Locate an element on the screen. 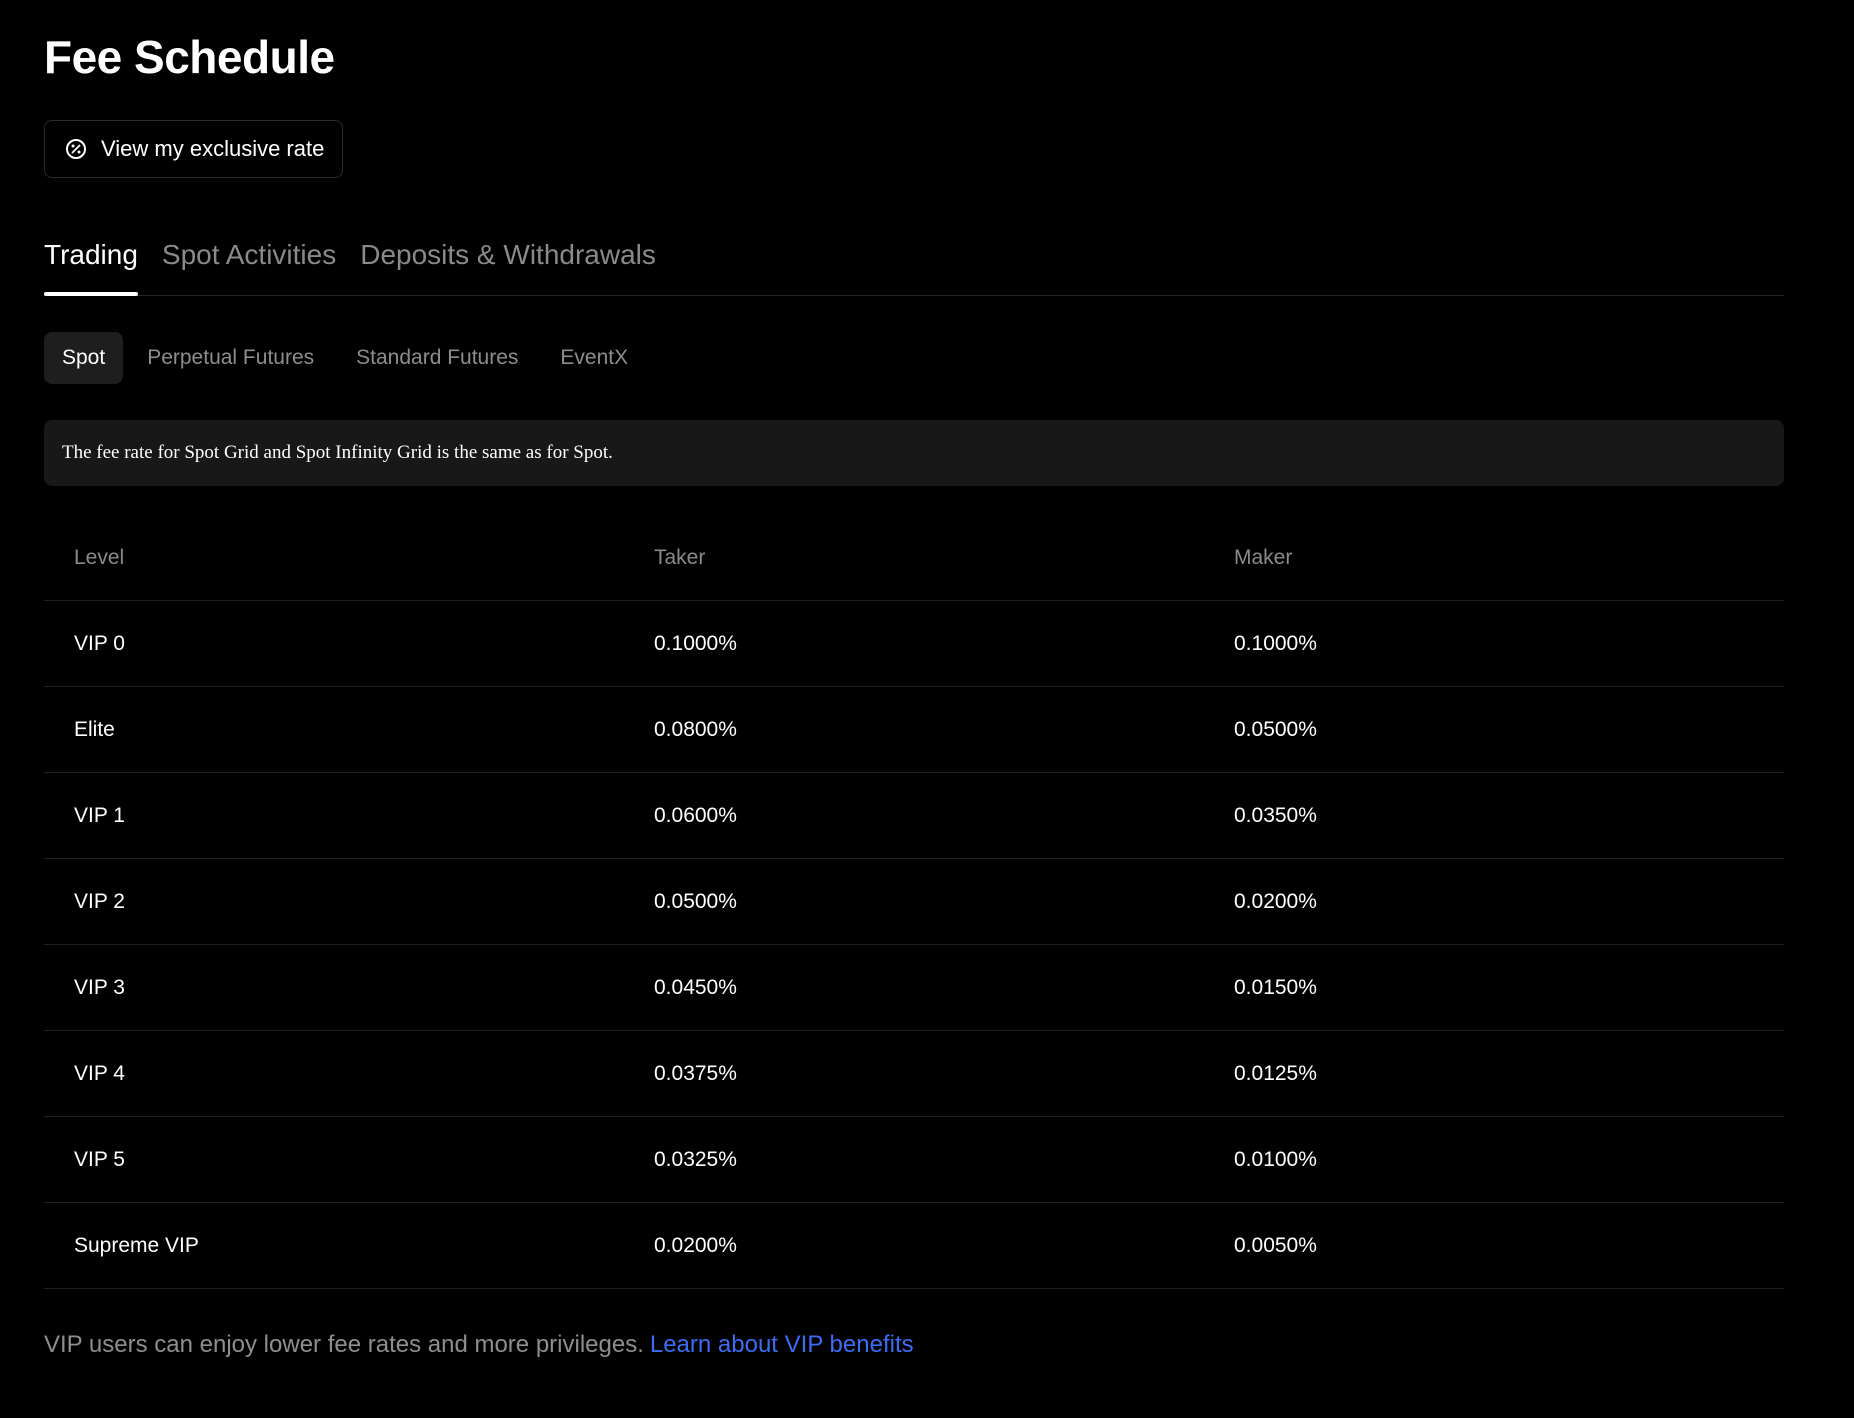 The height and width of the screenshot is (1418, 1854). header-taker: Taker is located at coordinates (680, 557).